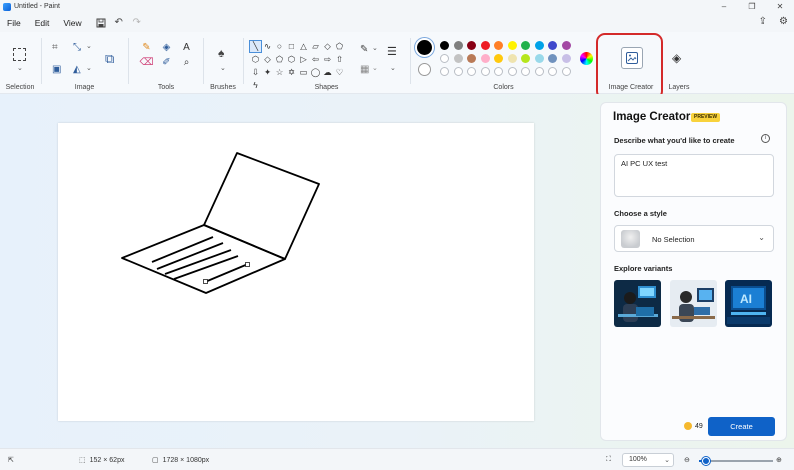 Image resolution: width=794 pixels, height=470 pixels. What do you see at coordinates (763, 21) in the screenshot?
I see `share-icon: ⇪` at bounding box center [763, 21].